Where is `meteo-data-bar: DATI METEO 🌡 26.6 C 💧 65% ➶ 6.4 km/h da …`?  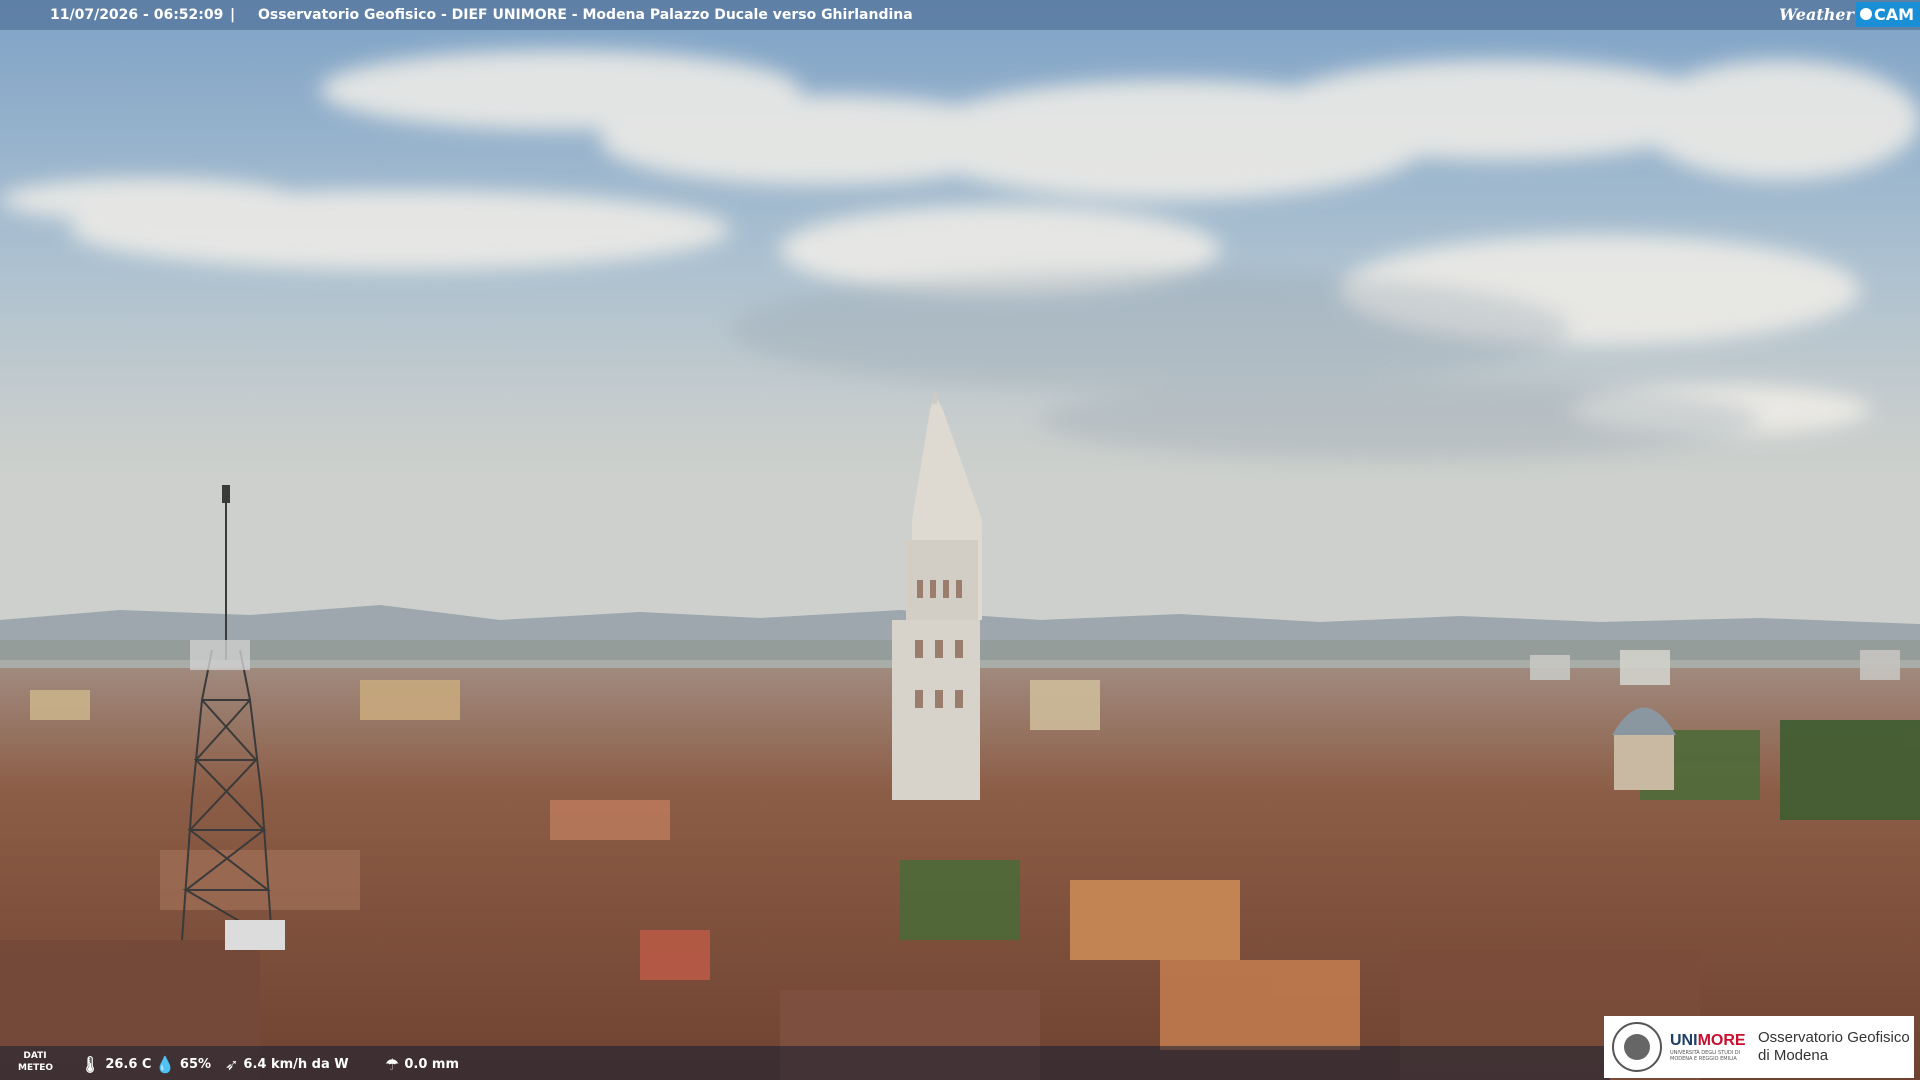
meteo-data-bar: DATI METEO 🌡 26.6 C 💧 65% ➶ 6.4 km/h da … is located at coordinates (805, 1063).